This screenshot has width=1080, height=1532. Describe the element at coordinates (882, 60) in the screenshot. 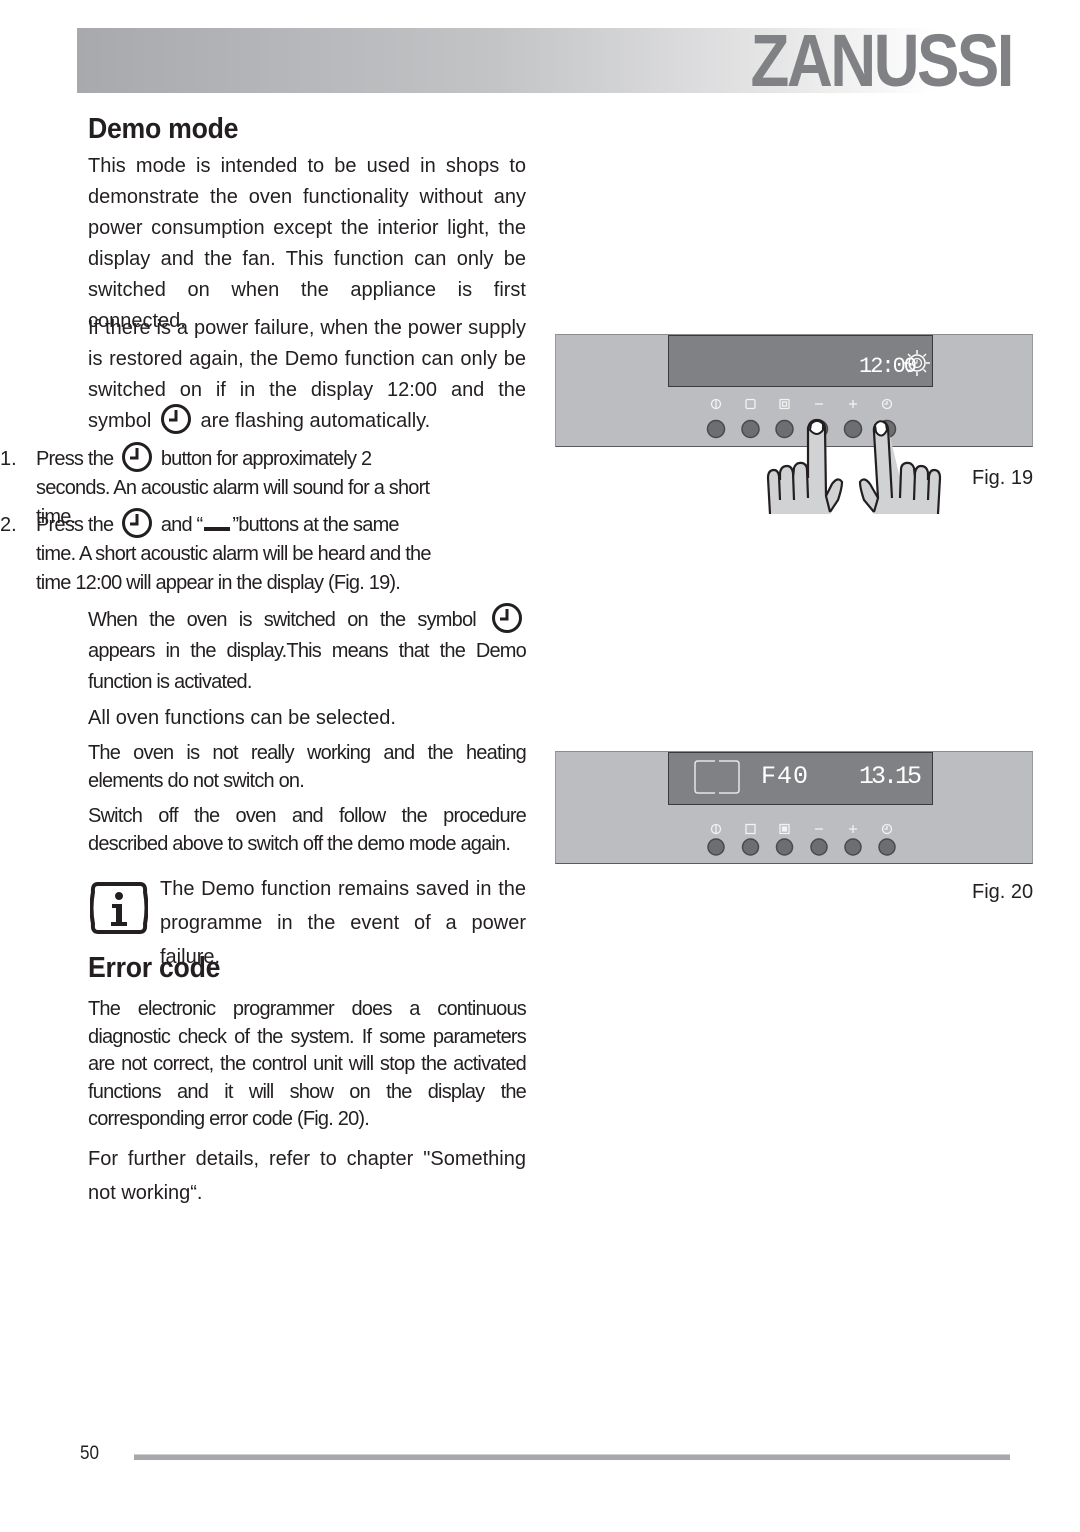

I see `brand-logo: ZANUSSI` at that location.